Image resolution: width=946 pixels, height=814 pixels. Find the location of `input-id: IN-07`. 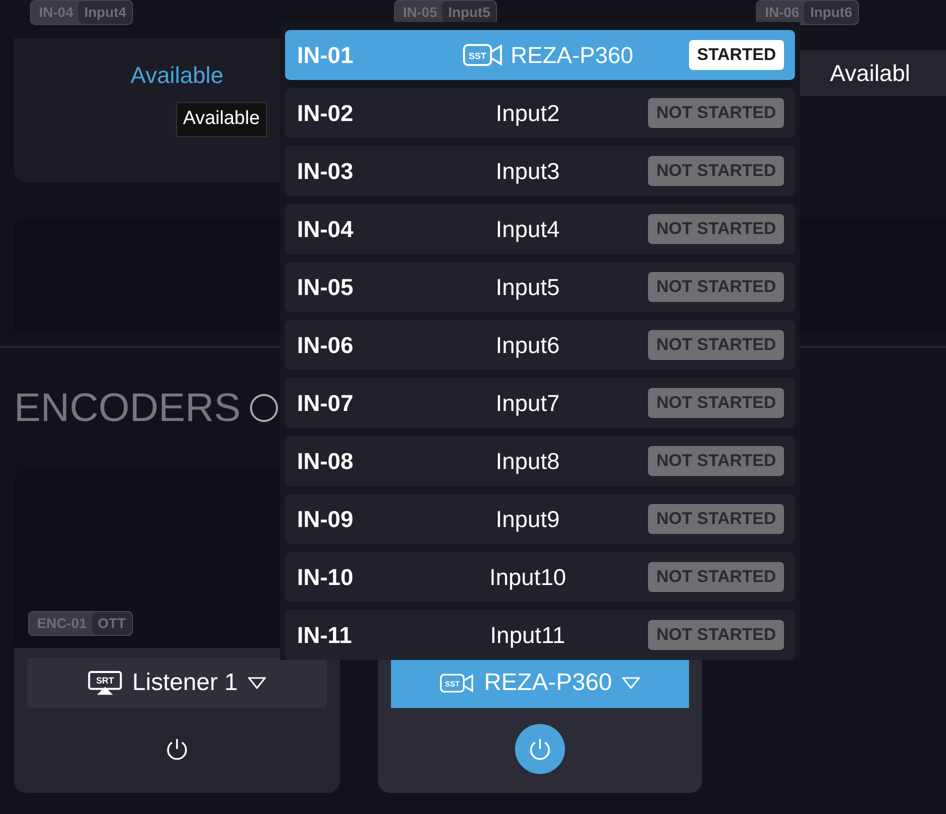

input-id: IN-07 is located at coordinates (325, 403).